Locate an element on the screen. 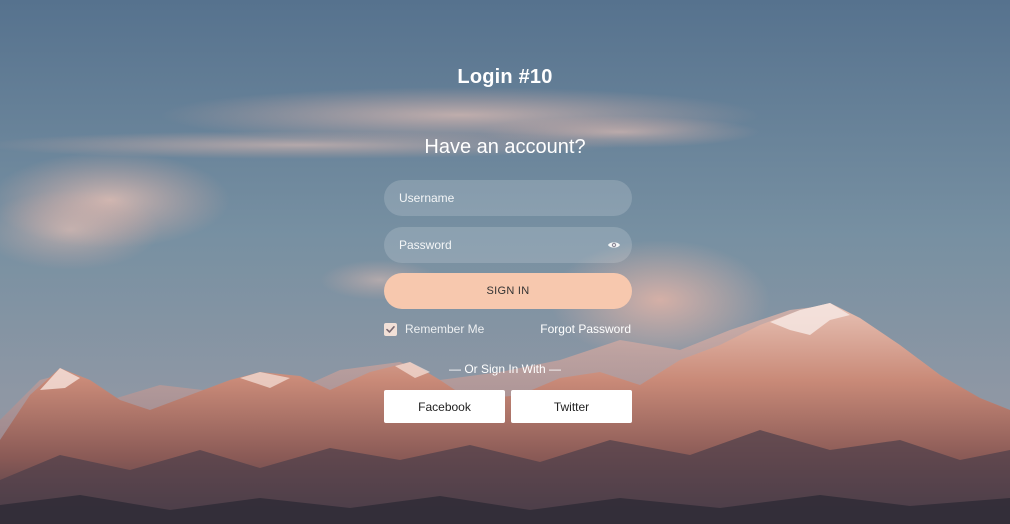 The width and height of the screenshot is (1010, 524). page-title: Login #10 is located at coordinates (505, 77).